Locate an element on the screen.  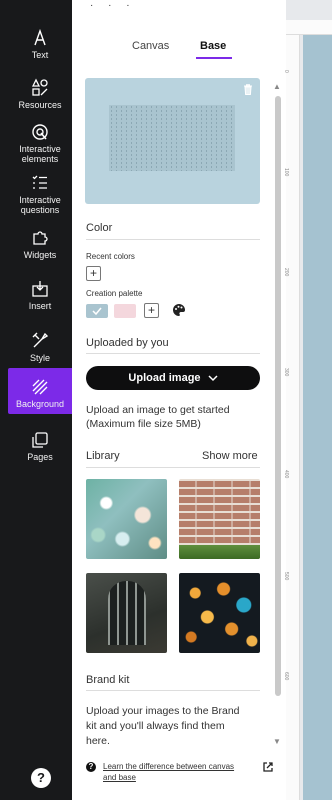
upload-image-label: Upload image is located at coordinates (164, 378).